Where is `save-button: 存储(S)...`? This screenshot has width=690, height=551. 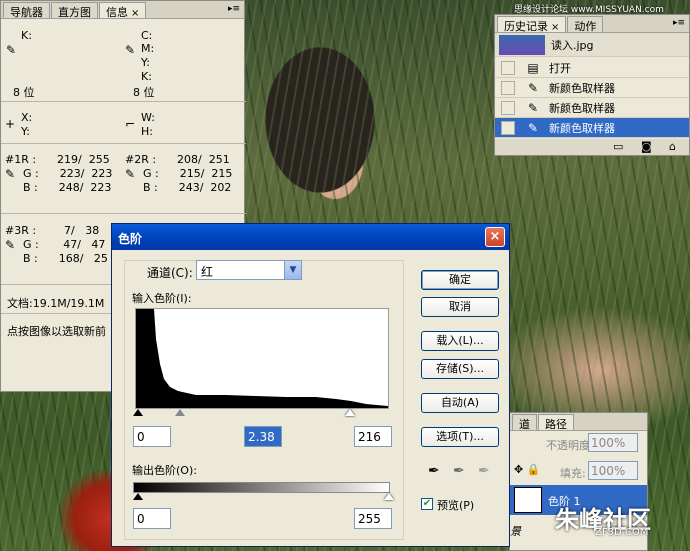 save-button: 存储(S)... is located at coordinates (460, 369).